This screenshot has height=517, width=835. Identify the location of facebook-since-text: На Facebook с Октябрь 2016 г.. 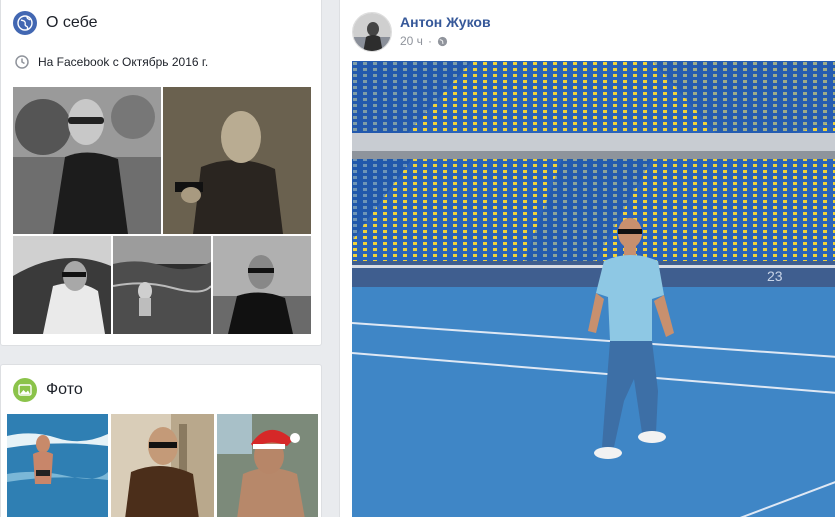
(123, 62).